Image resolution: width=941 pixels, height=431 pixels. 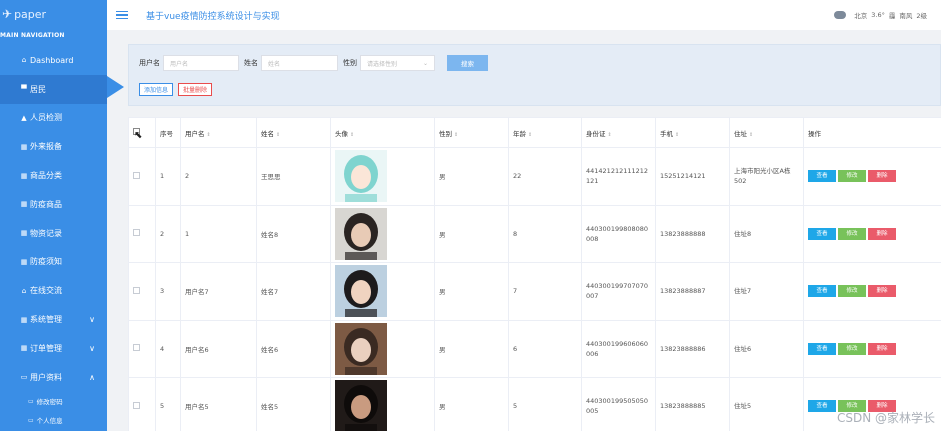 What do you see at coordinates (534, 75) in the screenshot?
I see `search-panel: 用户名 用户名 姓名 姓名 性别 请选择性别 ⌄ 搜索 添加信息 批量删除` at bounding box center [534, 75].